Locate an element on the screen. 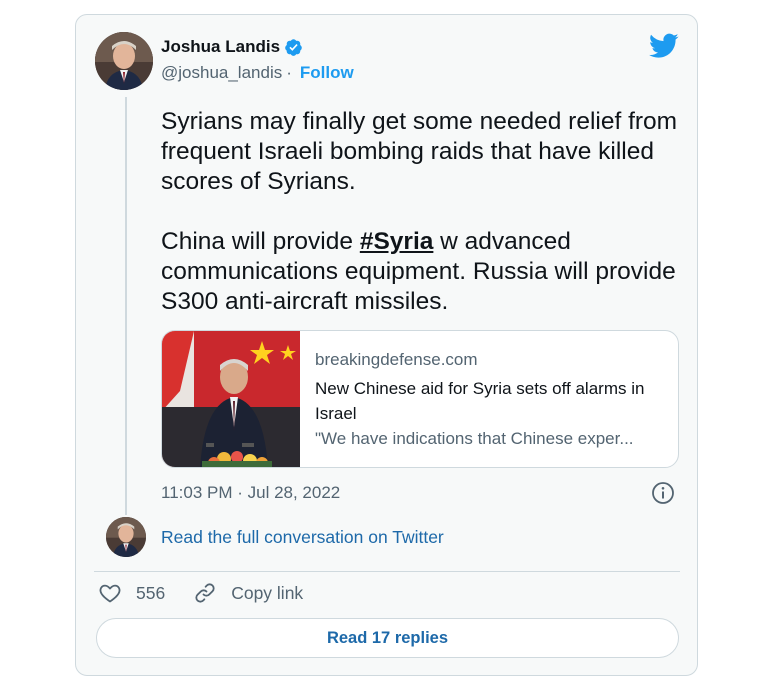 The width and height of the screenshot is (766, 686). copy-link-button: Copy link is located at coordinates (248, 593).